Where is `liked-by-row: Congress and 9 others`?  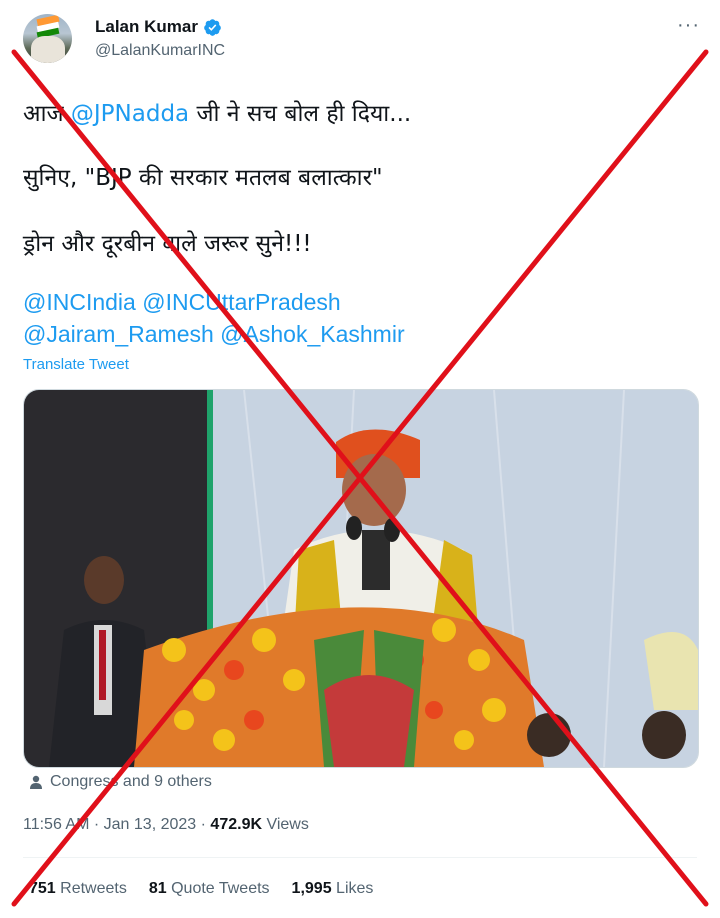
liked-by-row: Congress and 9 others is located at coordinates (120, 782).